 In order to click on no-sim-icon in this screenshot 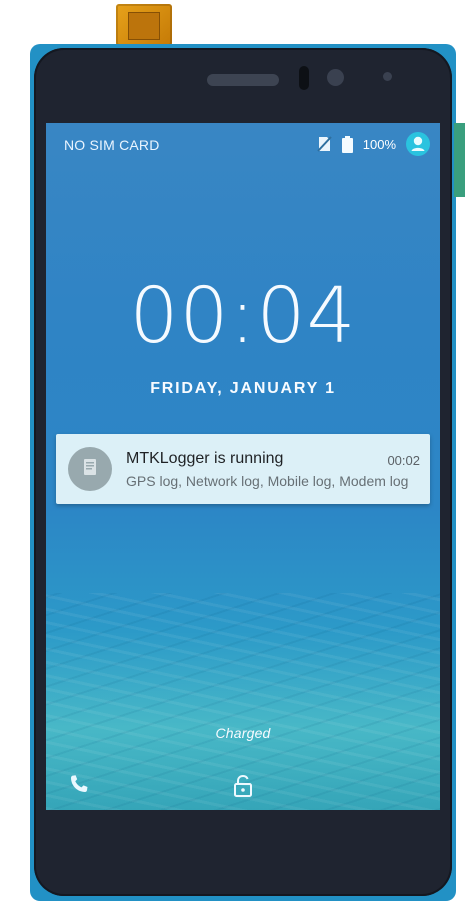, I will do `click(324, 144)`.